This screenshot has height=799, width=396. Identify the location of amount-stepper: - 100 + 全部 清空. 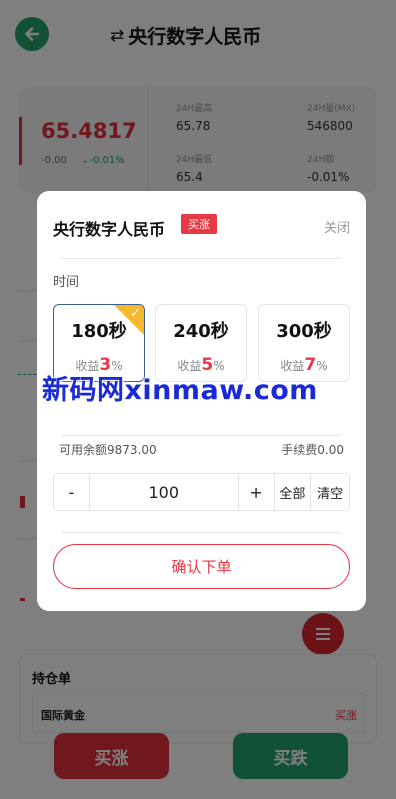
(201, 492).